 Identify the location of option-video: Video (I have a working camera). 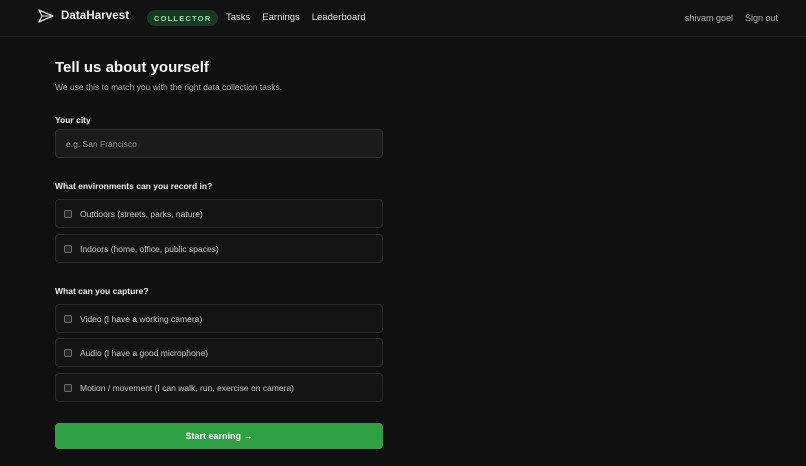
(219, 318).